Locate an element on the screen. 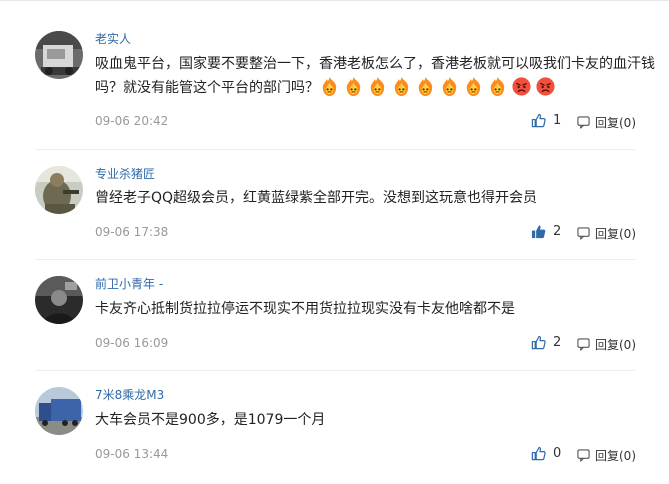 The height and width of the screenshot is (484, 669). emoji-row is located at coordinates (439, 86).